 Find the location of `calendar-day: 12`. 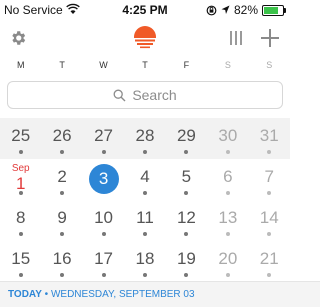

calendar-day: 12 is located at coordinates (186, 220).